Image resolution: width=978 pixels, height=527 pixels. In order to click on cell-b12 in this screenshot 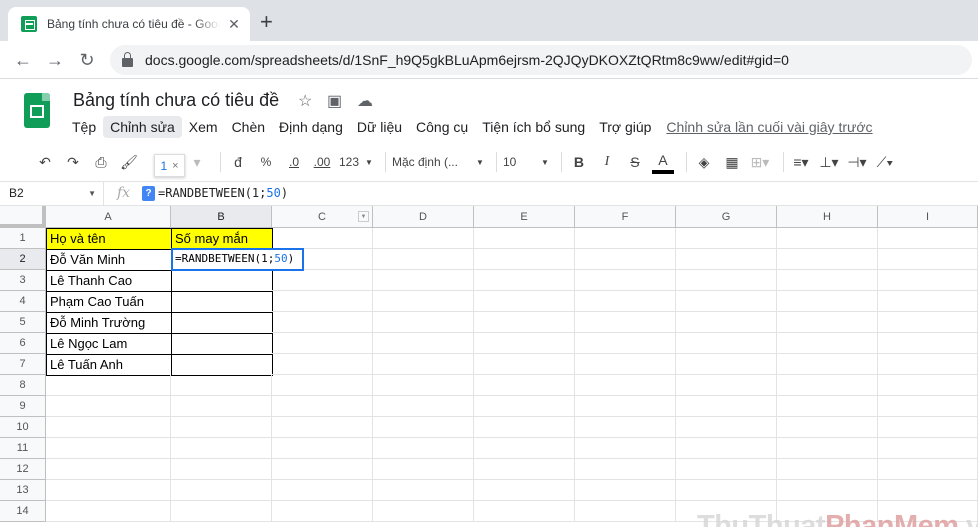, I will do `click(221, 469)`.